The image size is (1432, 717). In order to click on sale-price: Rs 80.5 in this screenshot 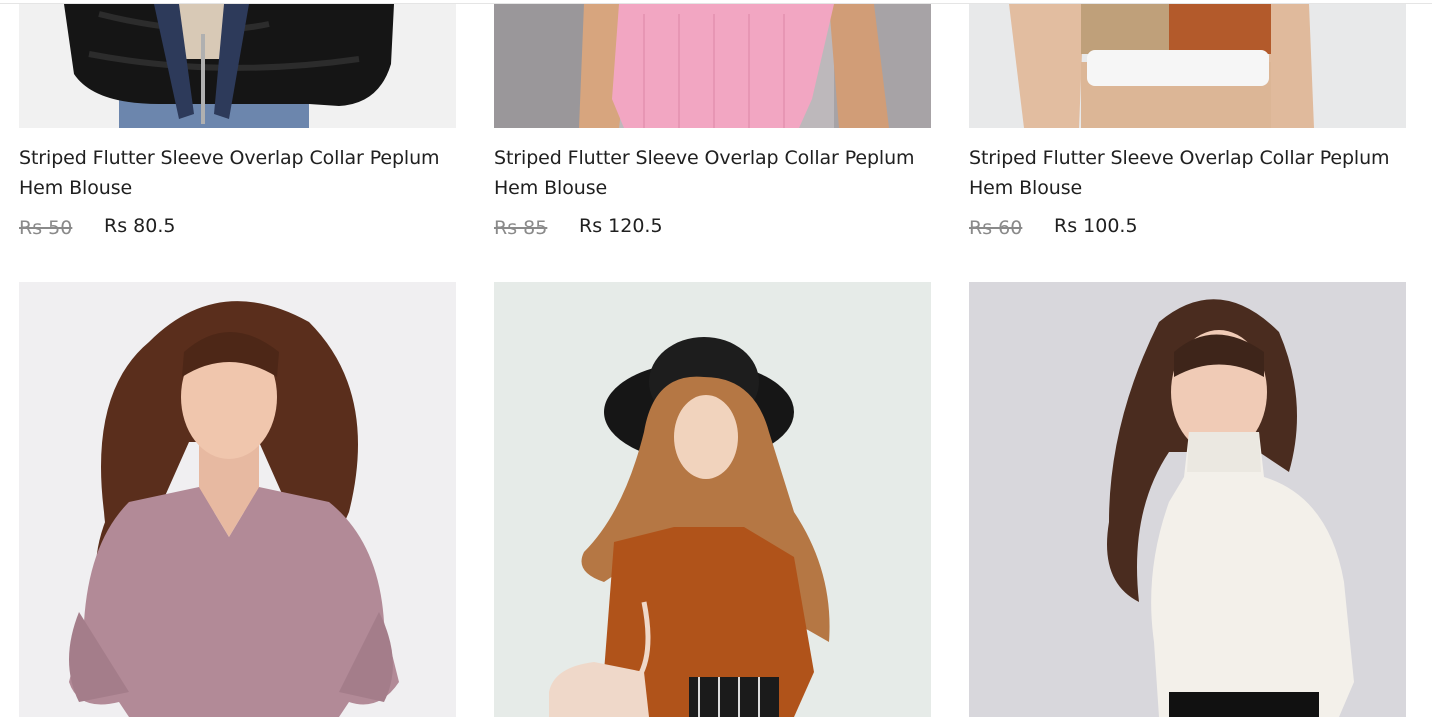, I will do `click(140, 226)`.